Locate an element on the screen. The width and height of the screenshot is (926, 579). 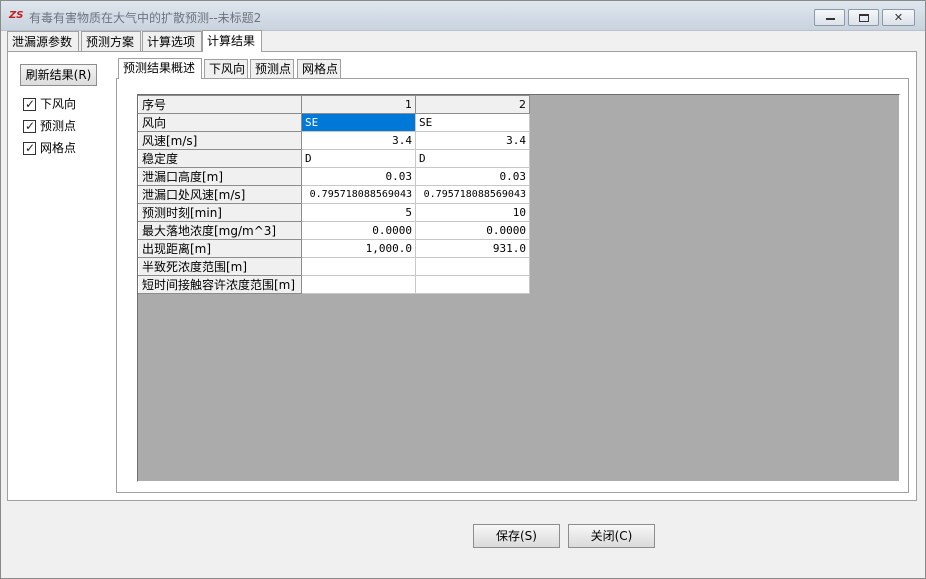
header-cell-col1: 1 is located at coordinates (358, 104).